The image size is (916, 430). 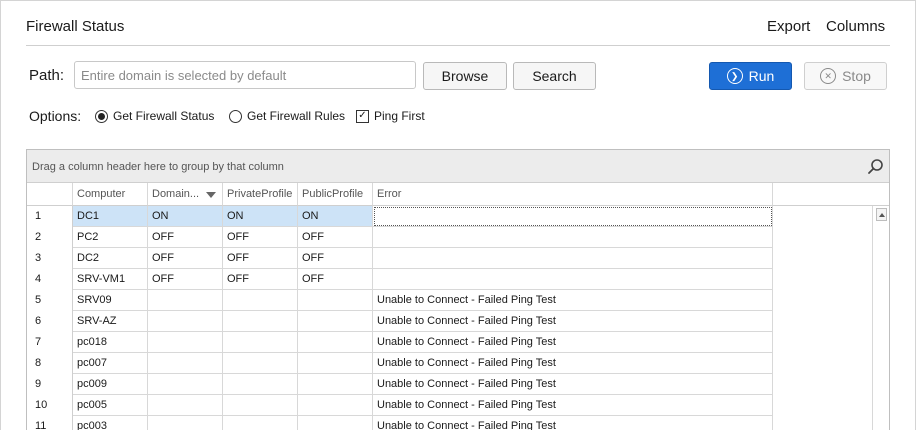 I want to click on stop-button-label: Stop, so click(x=856, y=76).